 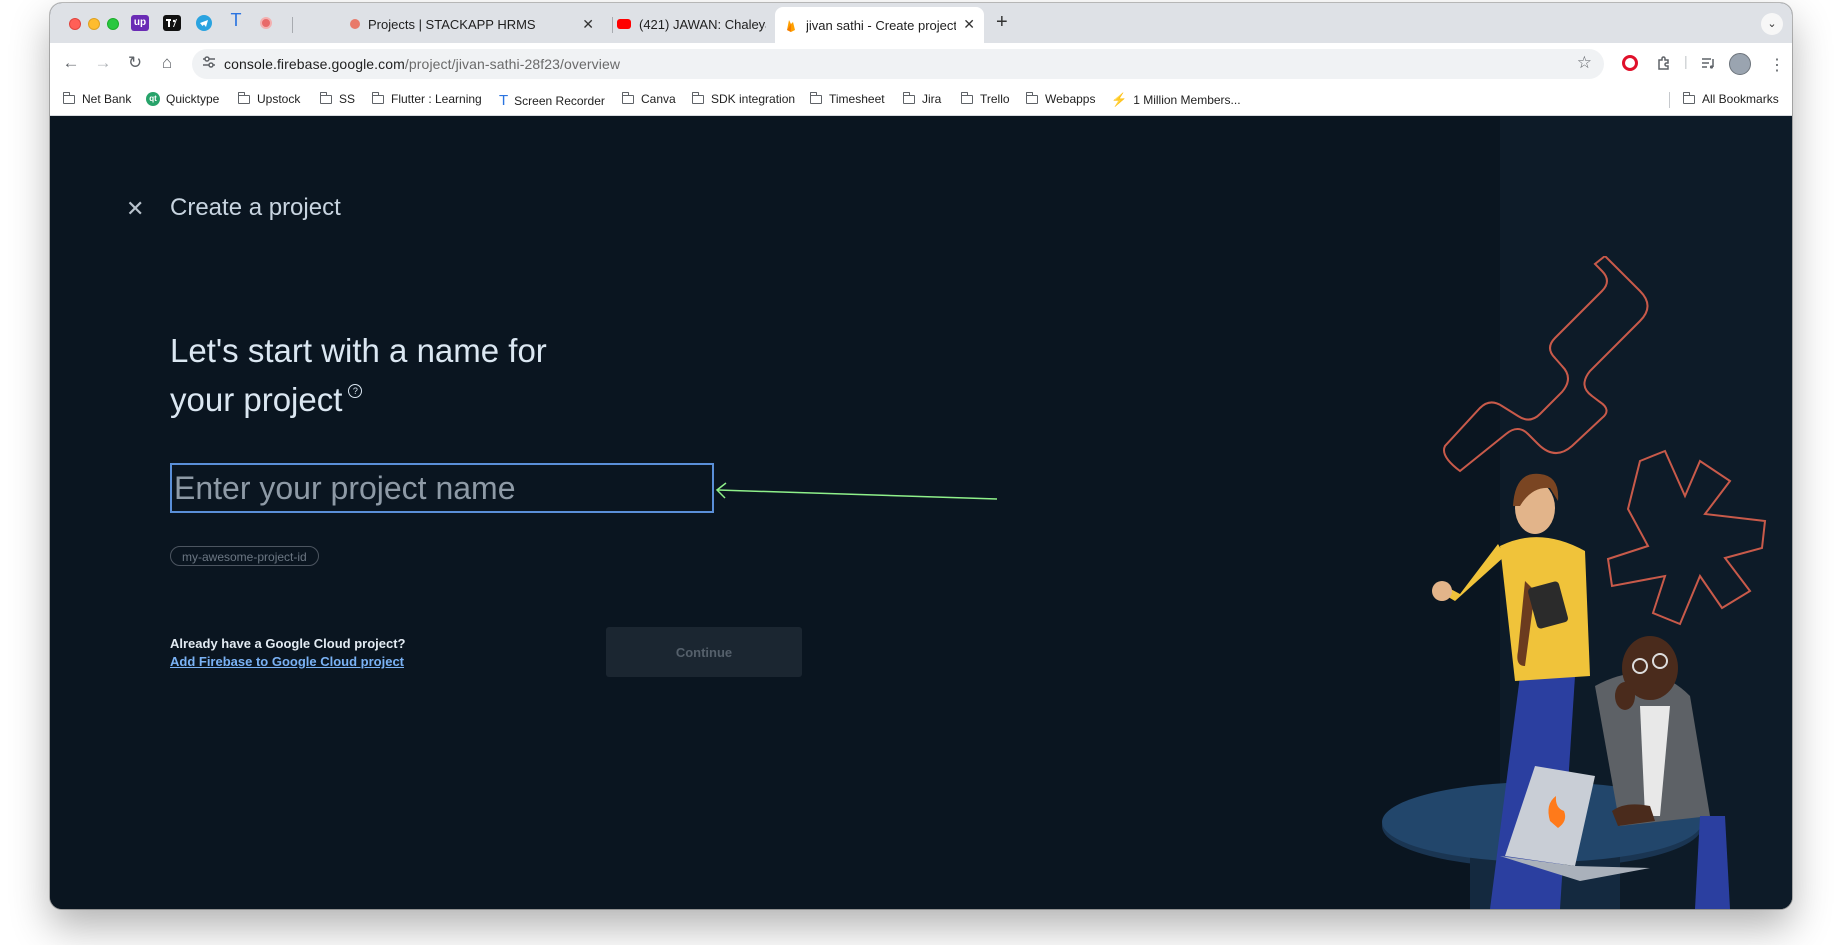 What do you see at coordinates (1574, 582) in the screenshot?
I see `people-with-laptop-illustration` at bounding box center [1574, 582].